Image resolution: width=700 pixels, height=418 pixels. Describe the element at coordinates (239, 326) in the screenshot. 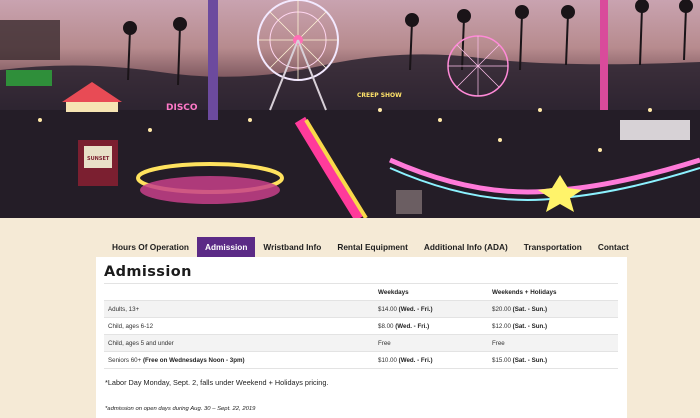

I see `ticket-type-cell: Child, ages 6-12` at that location.